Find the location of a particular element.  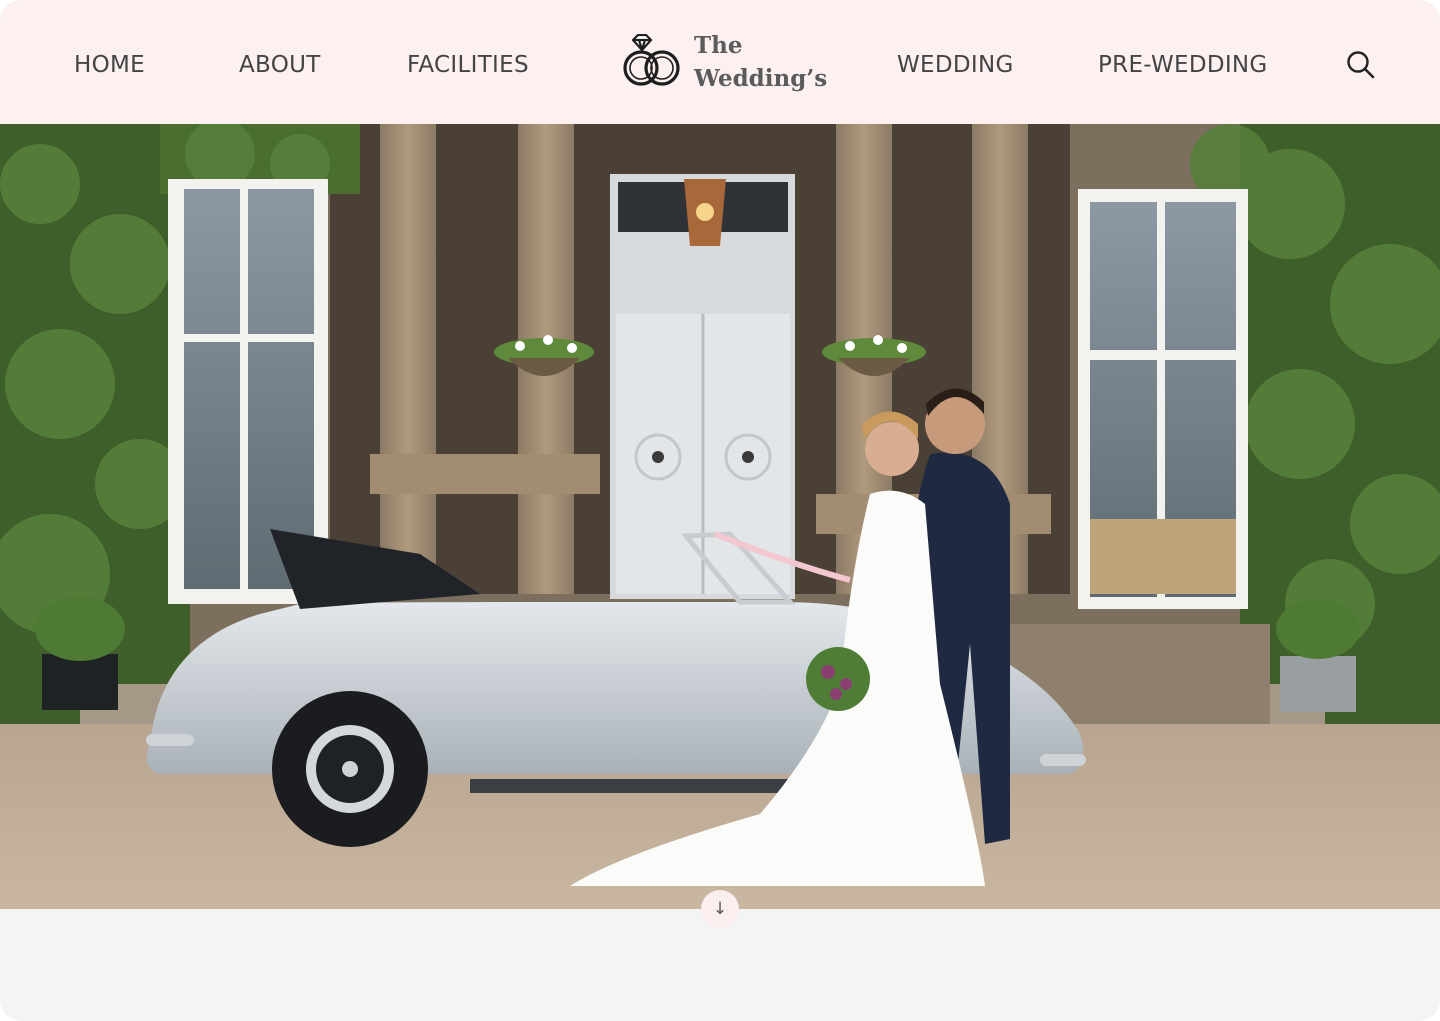

search-button is located at coordinates (1361, 65).